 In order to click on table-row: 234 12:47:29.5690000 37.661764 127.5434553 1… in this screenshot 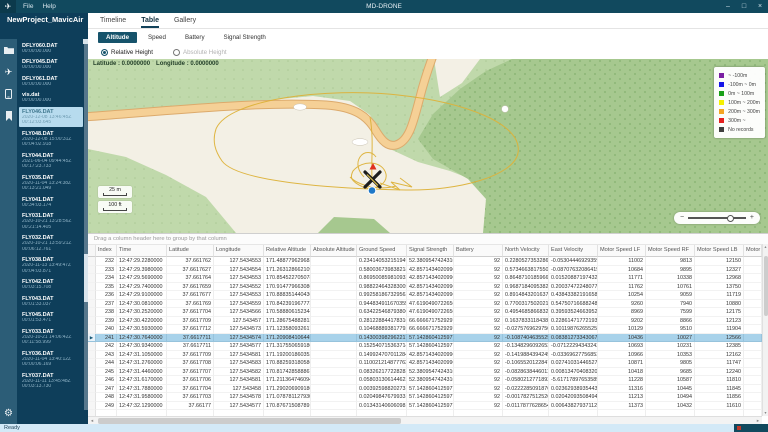, I will do `click(425, 278)`.